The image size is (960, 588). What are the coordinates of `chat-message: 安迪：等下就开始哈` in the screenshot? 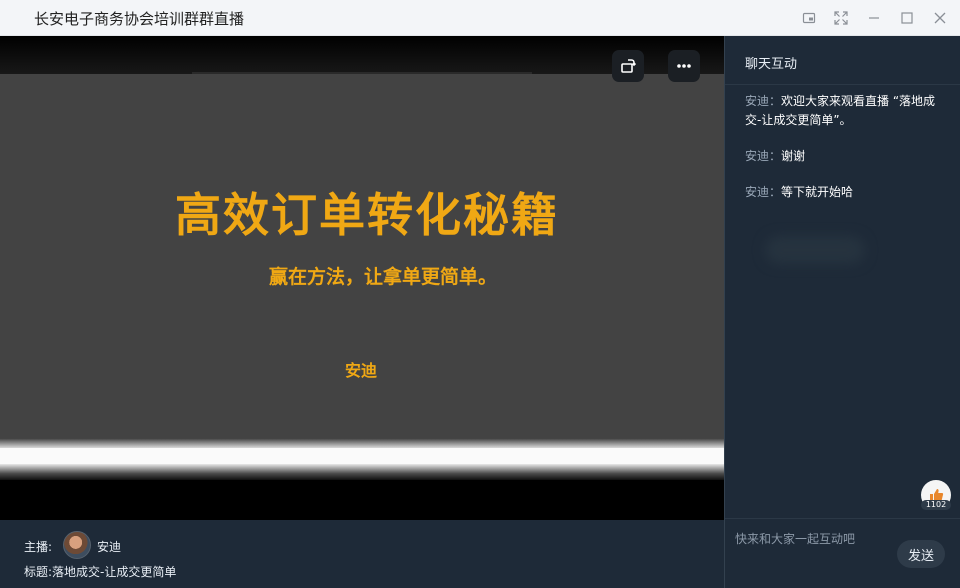 It's located at (845, 192).